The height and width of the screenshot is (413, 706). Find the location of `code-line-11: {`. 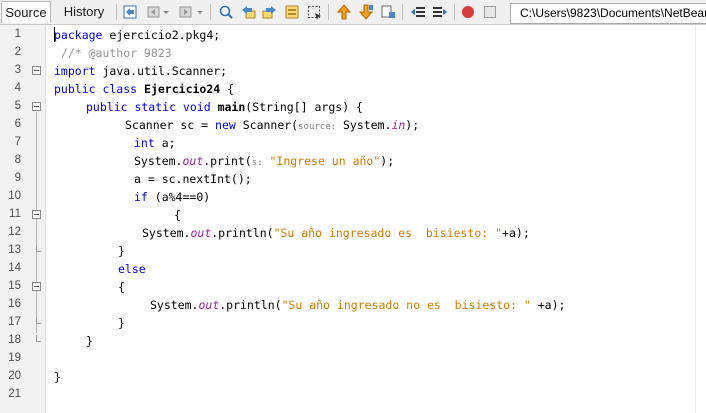

code-line-11: { is located at coordinates (177, 215).